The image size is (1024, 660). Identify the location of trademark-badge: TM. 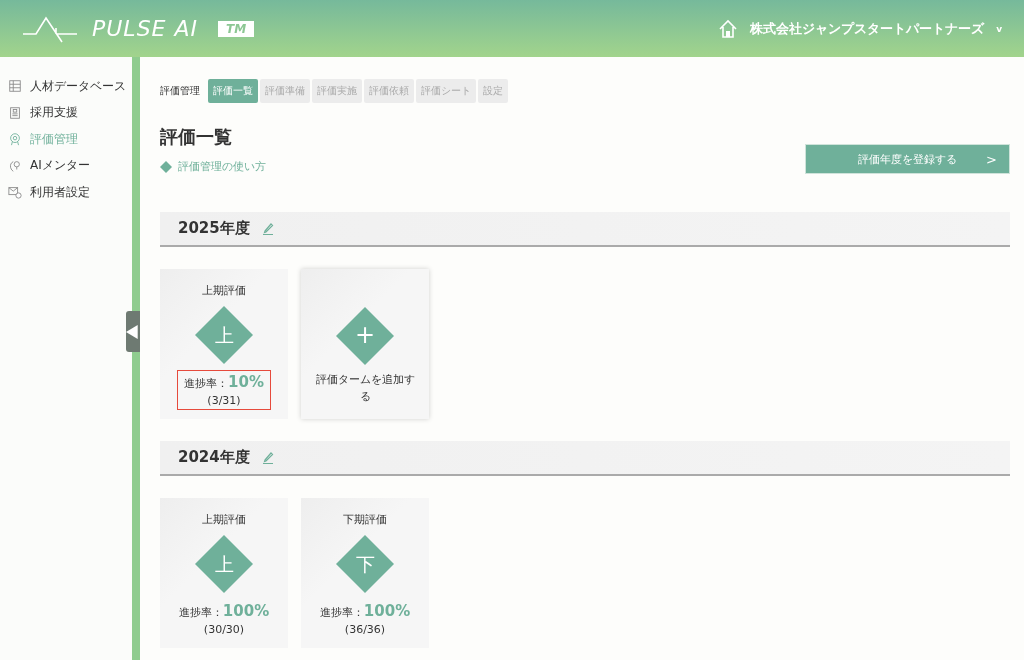
(236, 28).